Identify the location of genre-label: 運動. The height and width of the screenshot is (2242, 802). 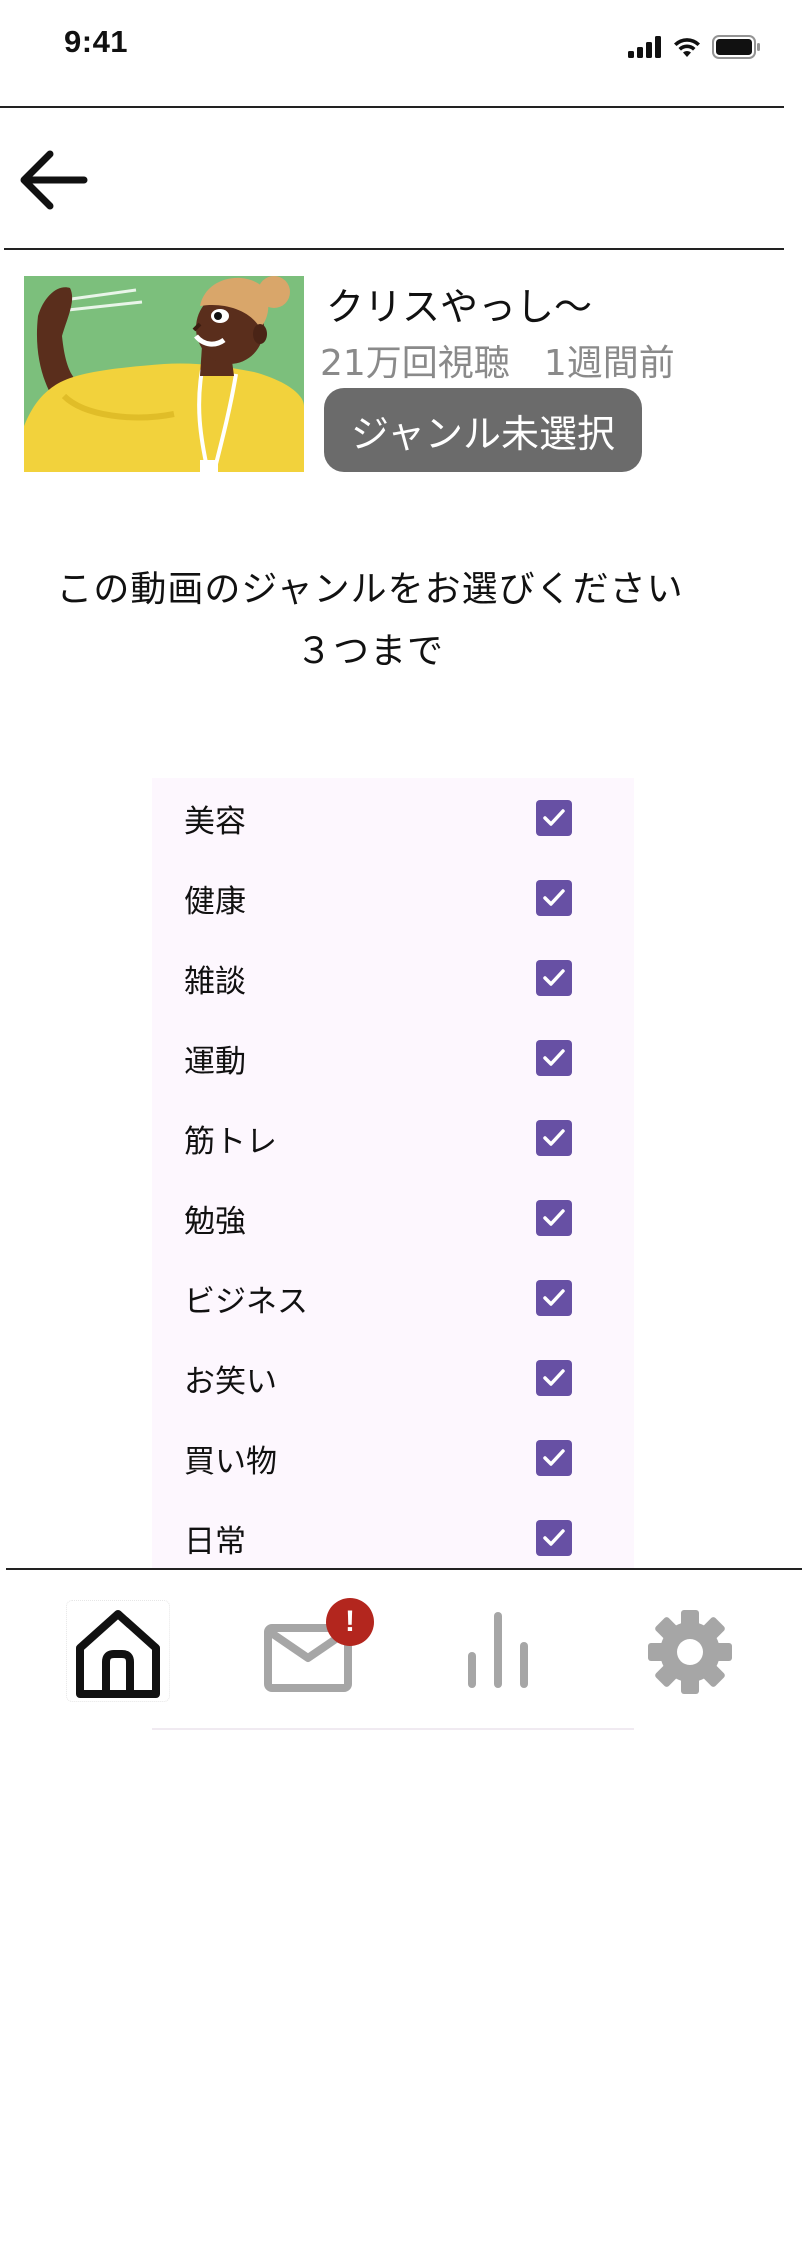
(215, 1062).